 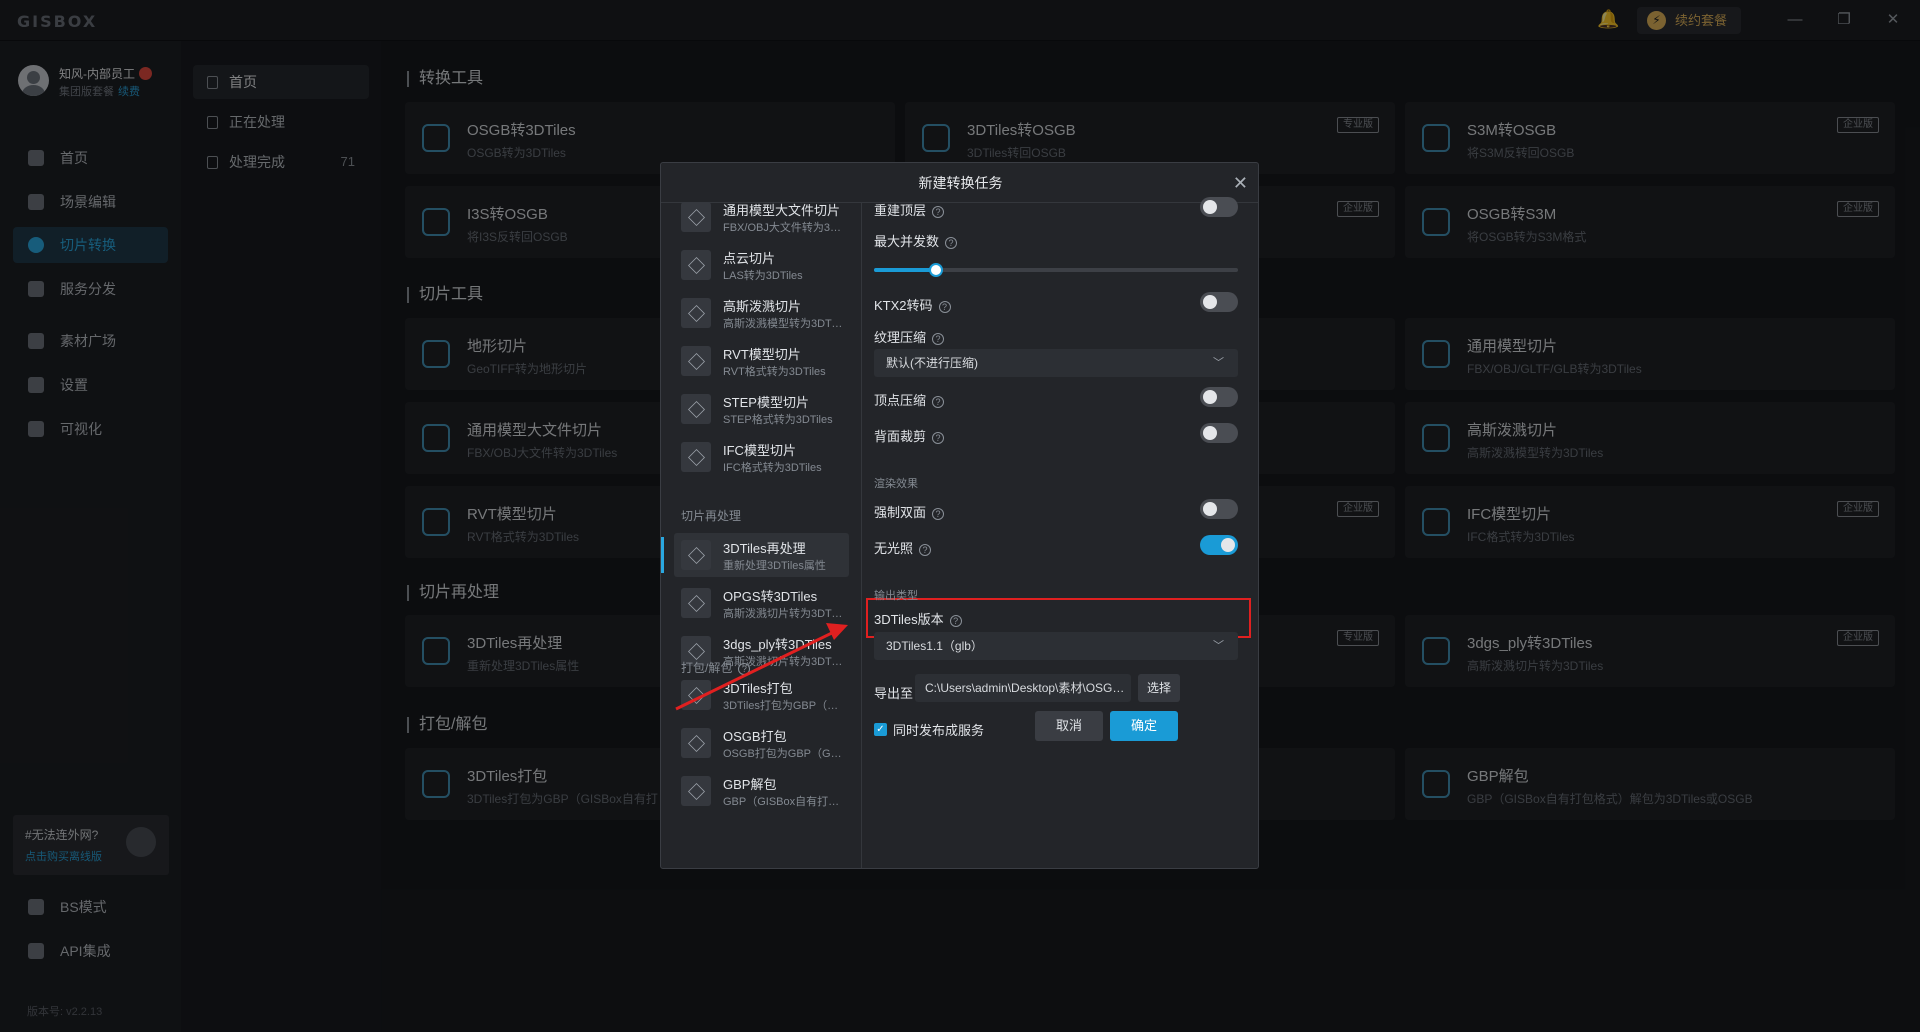 I want to click on task-type-item: STEP模型切片 STEP格式转为3DTiles, so click(x=761, y=409).